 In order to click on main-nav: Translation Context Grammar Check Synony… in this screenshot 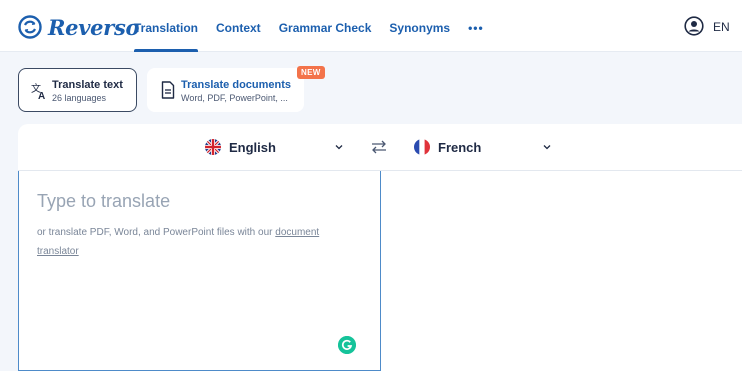, I will do `click(318, 26)`.